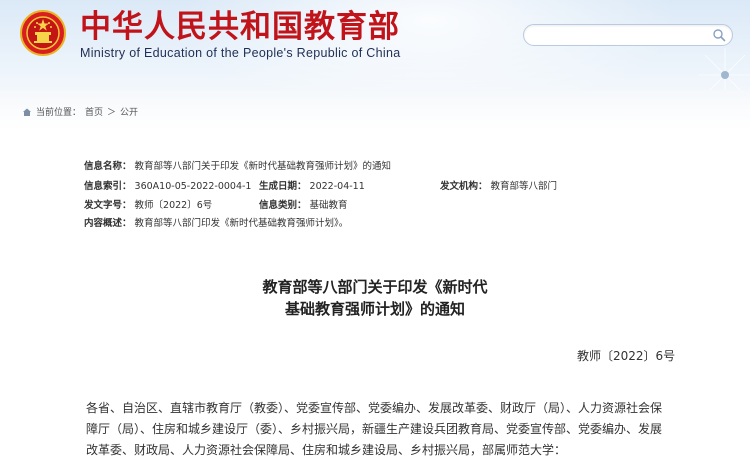  Describe the element at coordinates (108, 205) in the screenshot. I see `meta-docno-label: 发文字号：` at that location.